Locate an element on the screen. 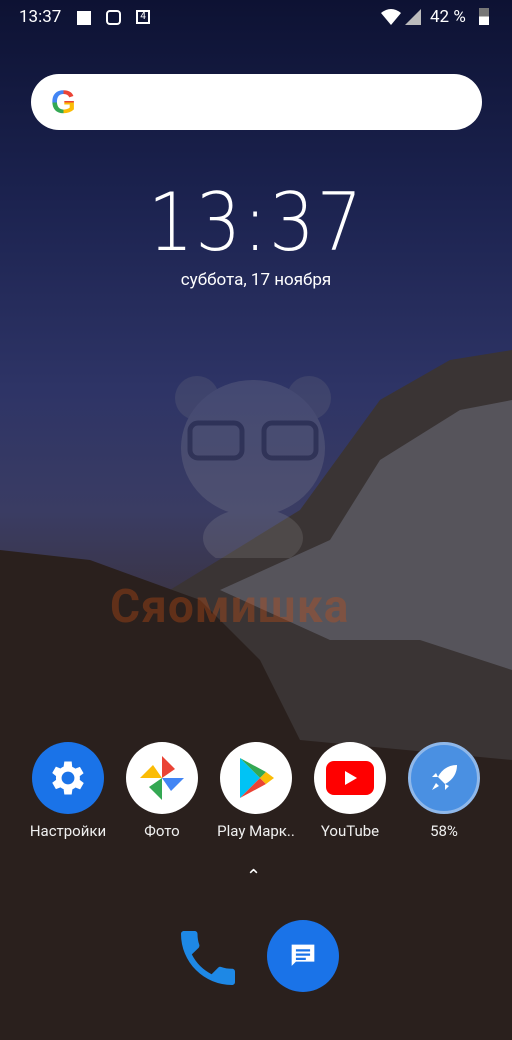  app-label: YouTube is located at coordinates (350, 831).